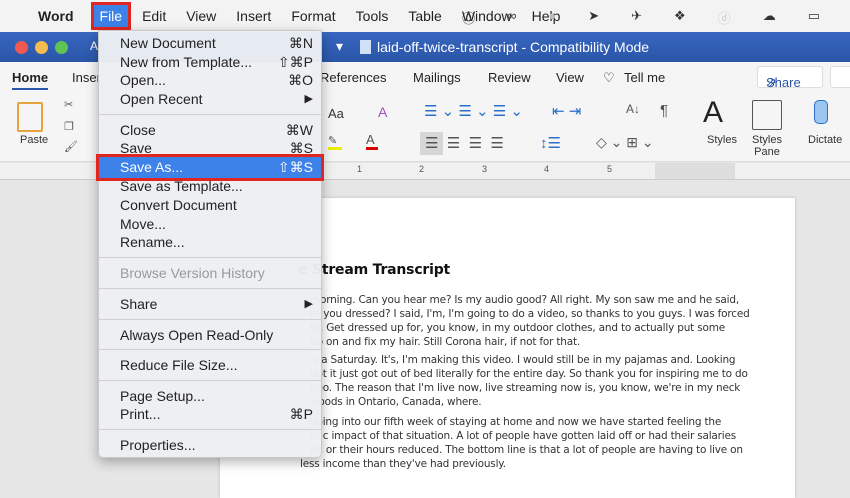 This screenshot has width=850, height=498. Describe the element at coordinates (210, 62) in the screenshot. I see `menu-item-new-from-template: New from Template... ⇧⌘P` at that location.